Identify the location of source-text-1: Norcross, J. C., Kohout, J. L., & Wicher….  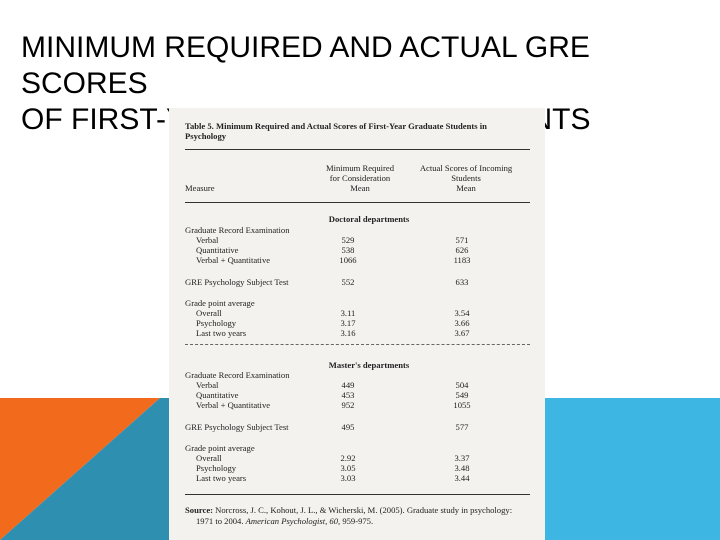
(364, 510).